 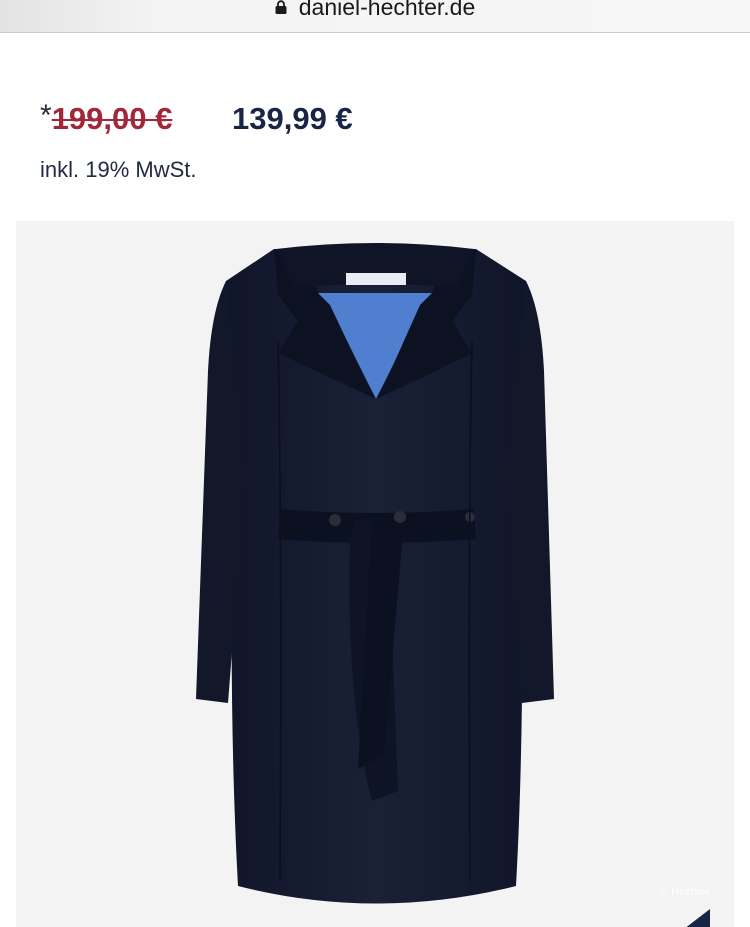 What do you see at coordinates (46, 115) in the screenshot?
I see `price-footnote-marker: *` at bounding box center [46, 115].